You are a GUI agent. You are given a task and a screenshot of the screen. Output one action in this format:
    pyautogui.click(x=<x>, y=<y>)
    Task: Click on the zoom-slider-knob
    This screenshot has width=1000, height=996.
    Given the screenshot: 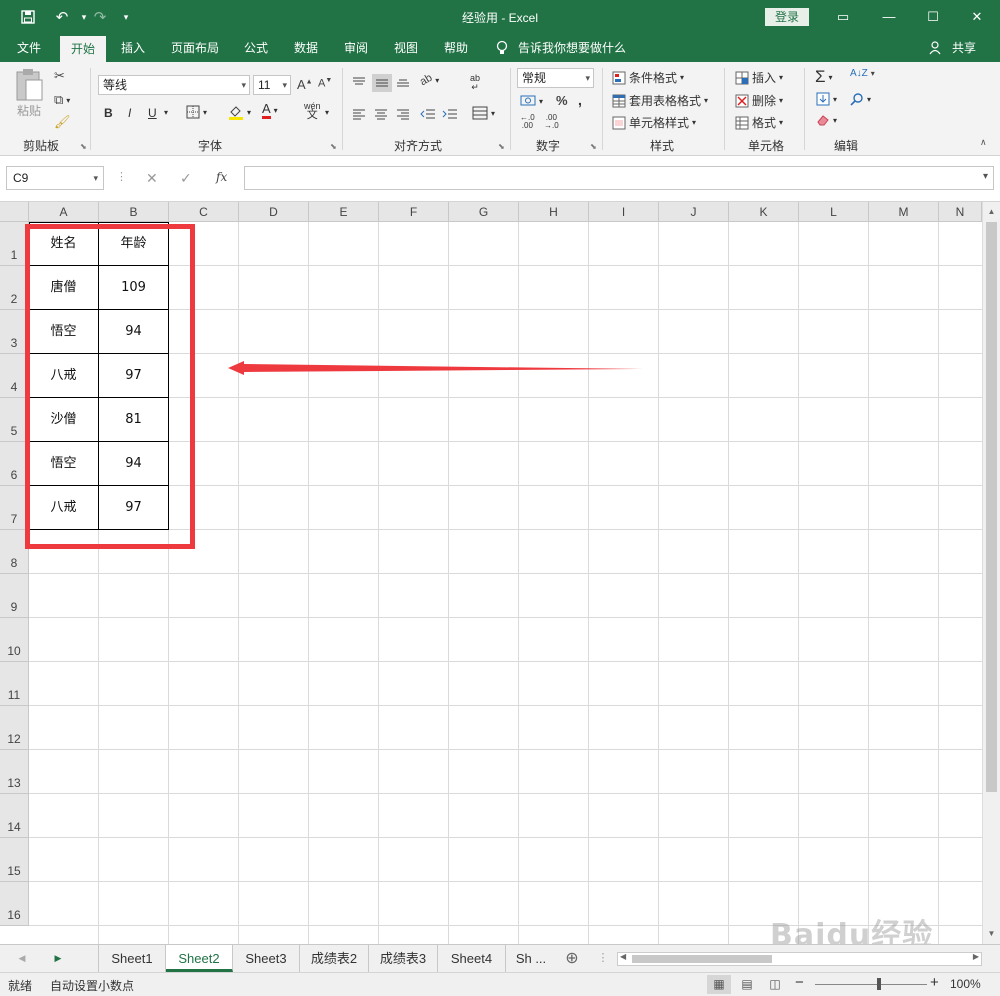 What is the action you would take?
    pyautogui.click(x=879, y=984)
    